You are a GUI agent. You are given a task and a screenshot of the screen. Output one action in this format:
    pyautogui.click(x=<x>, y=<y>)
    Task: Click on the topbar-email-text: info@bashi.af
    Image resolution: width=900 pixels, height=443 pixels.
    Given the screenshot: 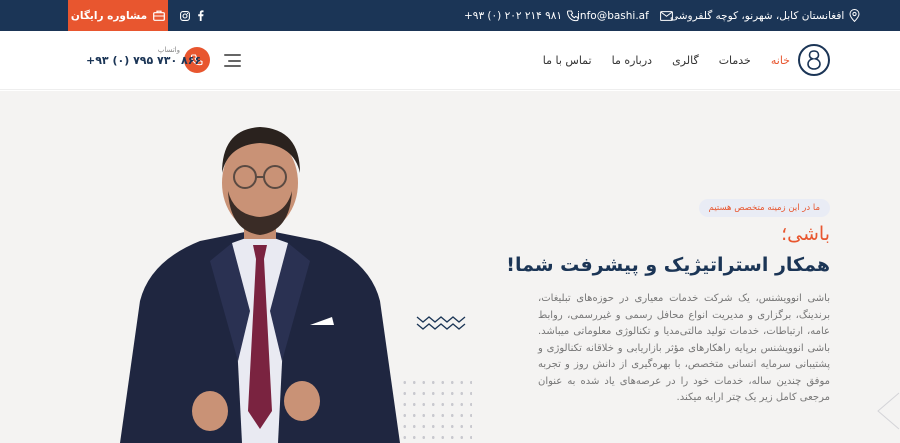 What is the action you would take?
    pyautogui.click(x=613, y=15)
    